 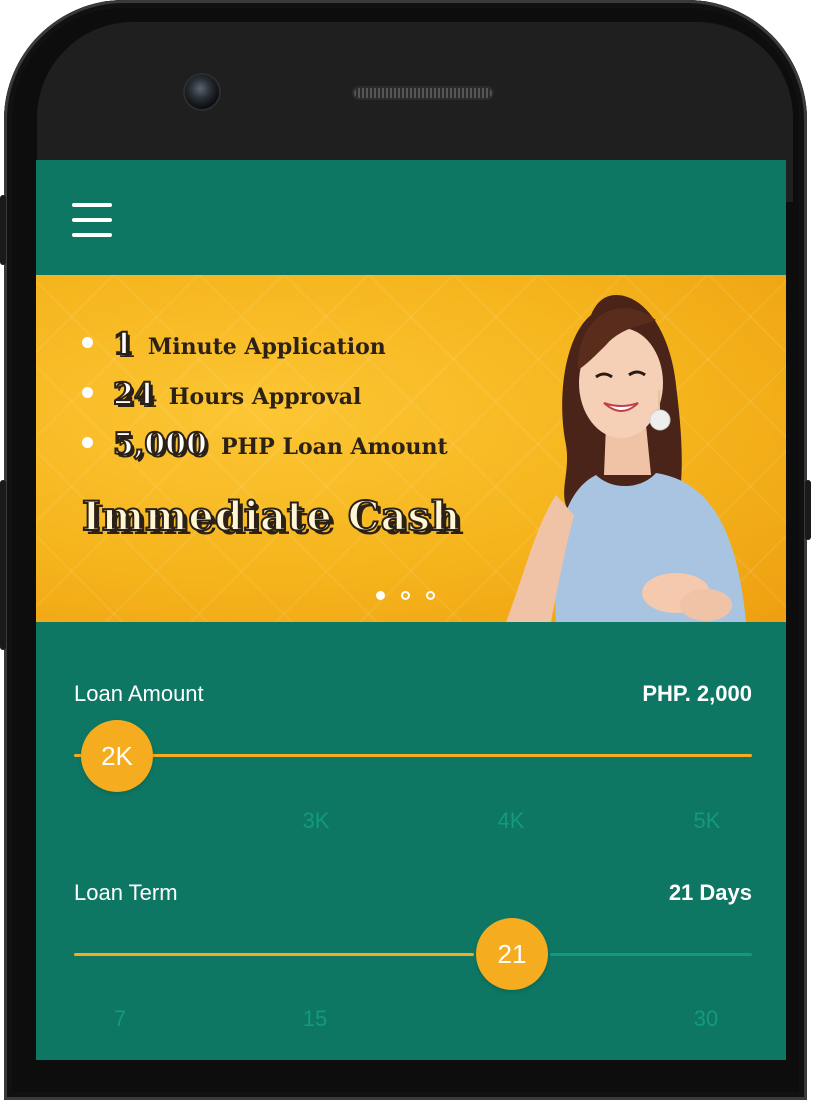 I want to click on loan-amount-label: Loan Amount, so click(x=139, y=693).